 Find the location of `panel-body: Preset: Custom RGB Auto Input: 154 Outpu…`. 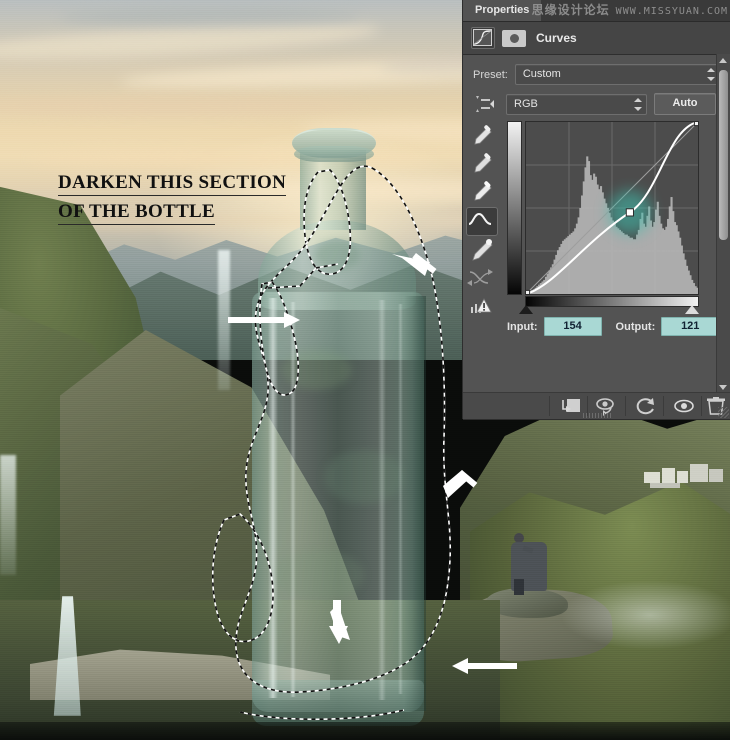

panel-body: Preset: Custom RGB Auto Input: 154 Outpu… is located at coordinates (596, 195).